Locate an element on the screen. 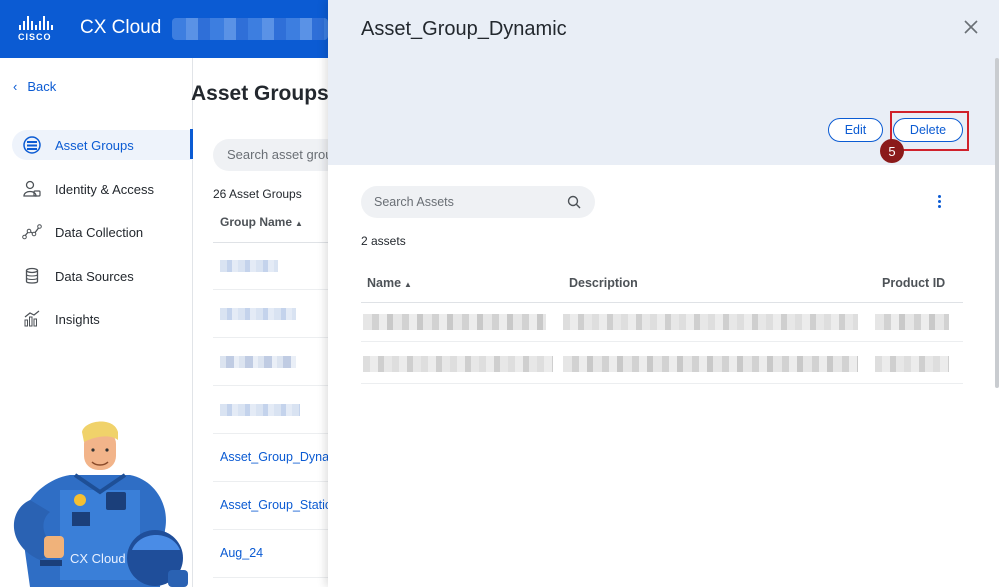  more-options-icon is located at coordinates (939, 202).